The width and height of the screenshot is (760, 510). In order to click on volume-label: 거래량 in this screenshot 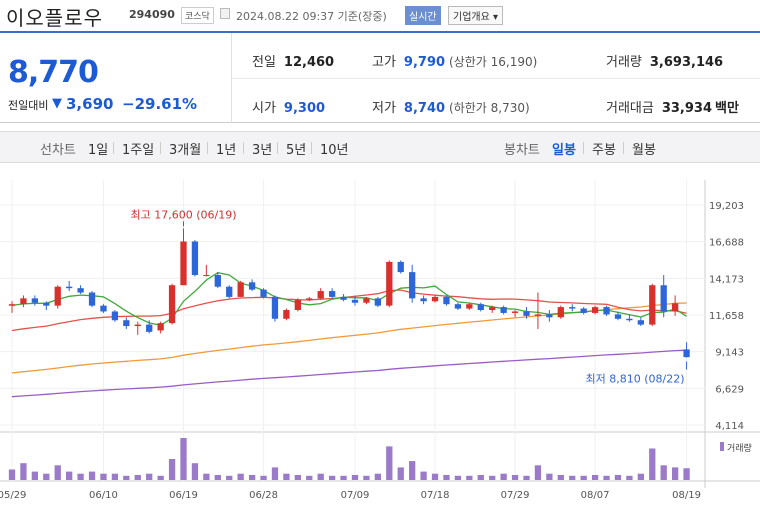, I will do `click(739, 448)`.